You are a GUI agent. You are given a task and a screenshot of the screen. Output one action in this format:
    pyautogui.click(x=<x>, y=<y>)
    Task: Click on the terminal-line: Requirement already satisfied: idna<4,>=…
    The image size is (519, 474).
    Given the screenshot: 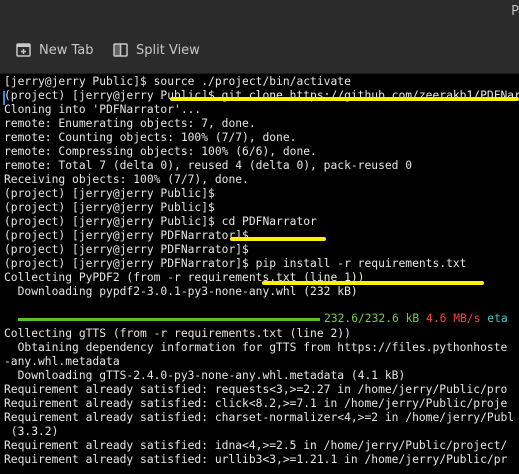 What is the action you would take?
    pyautogui.click(x=256, y=445)
    